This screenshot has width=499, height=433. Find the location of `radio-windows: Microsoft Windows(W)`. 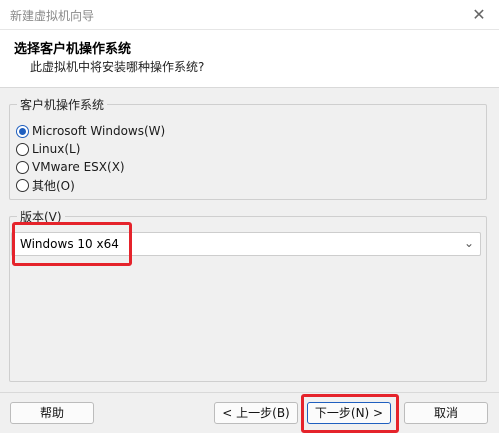

radio-windows: Microsoft Windows(W) is located at coordinates (90, 131).